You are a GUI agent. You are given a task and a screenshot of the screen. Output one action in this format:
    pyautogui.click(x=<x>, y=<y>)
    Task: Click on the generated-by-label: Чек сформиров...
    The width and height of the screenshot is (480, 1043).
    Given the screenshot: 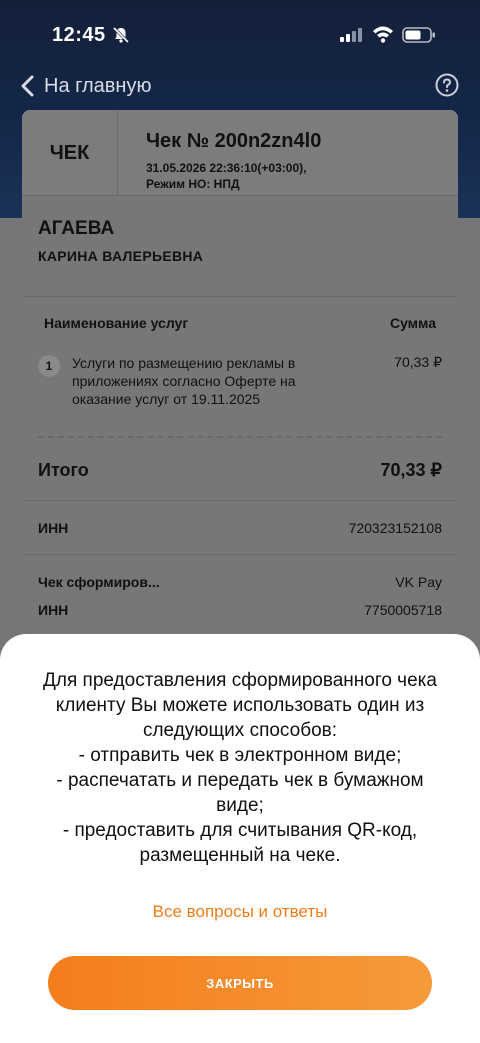 What is the action you would take?
    pyautogui.click(x=99, y=582)
    